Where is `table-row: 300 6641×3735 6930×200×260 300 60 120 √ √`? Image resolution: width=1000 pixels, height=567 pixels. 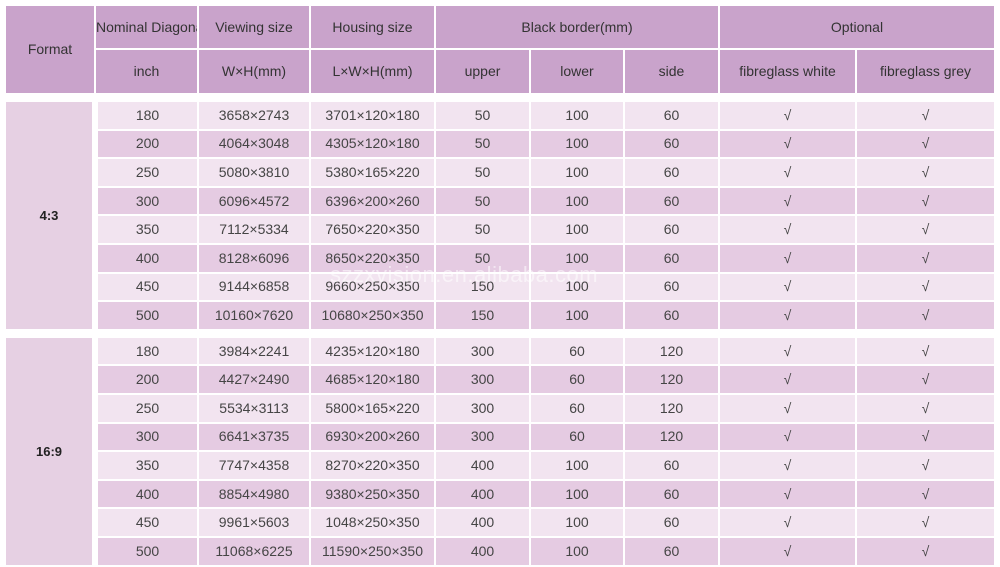 table-row: 300 6641×3735 6930×200×260 300 60 120 √ √ is located at coordinates (500, 437).